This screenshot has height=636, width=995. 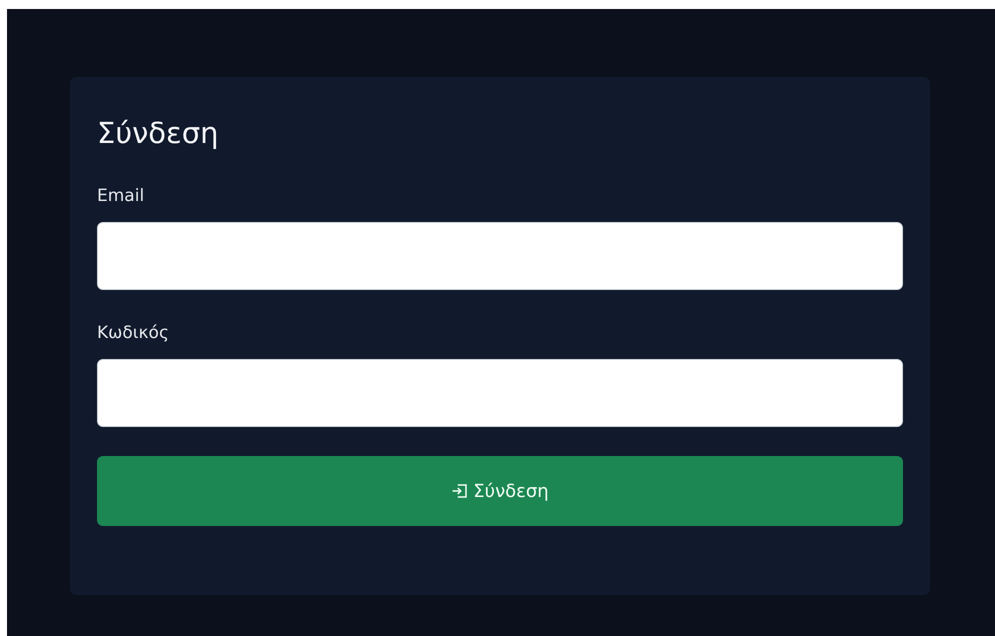 I want to click on login-icon, so click(x=460, y=491).